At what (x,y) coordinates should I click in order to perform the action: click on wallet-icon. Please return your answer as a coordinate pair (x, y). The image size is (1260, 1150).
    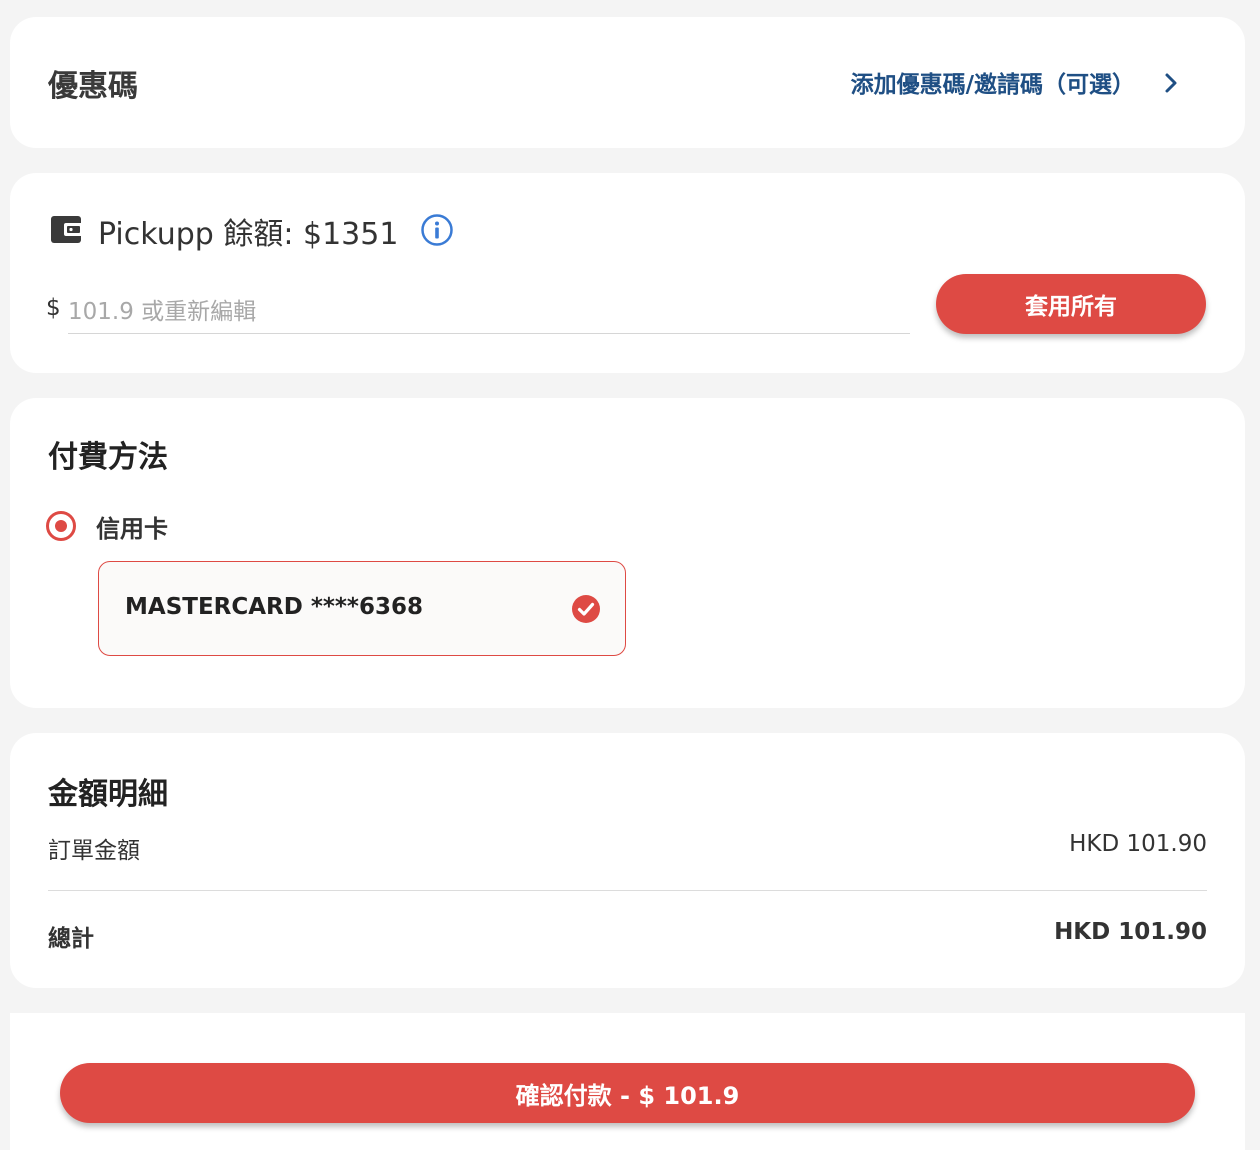
    Looking at the image, I should click on (67, 229).